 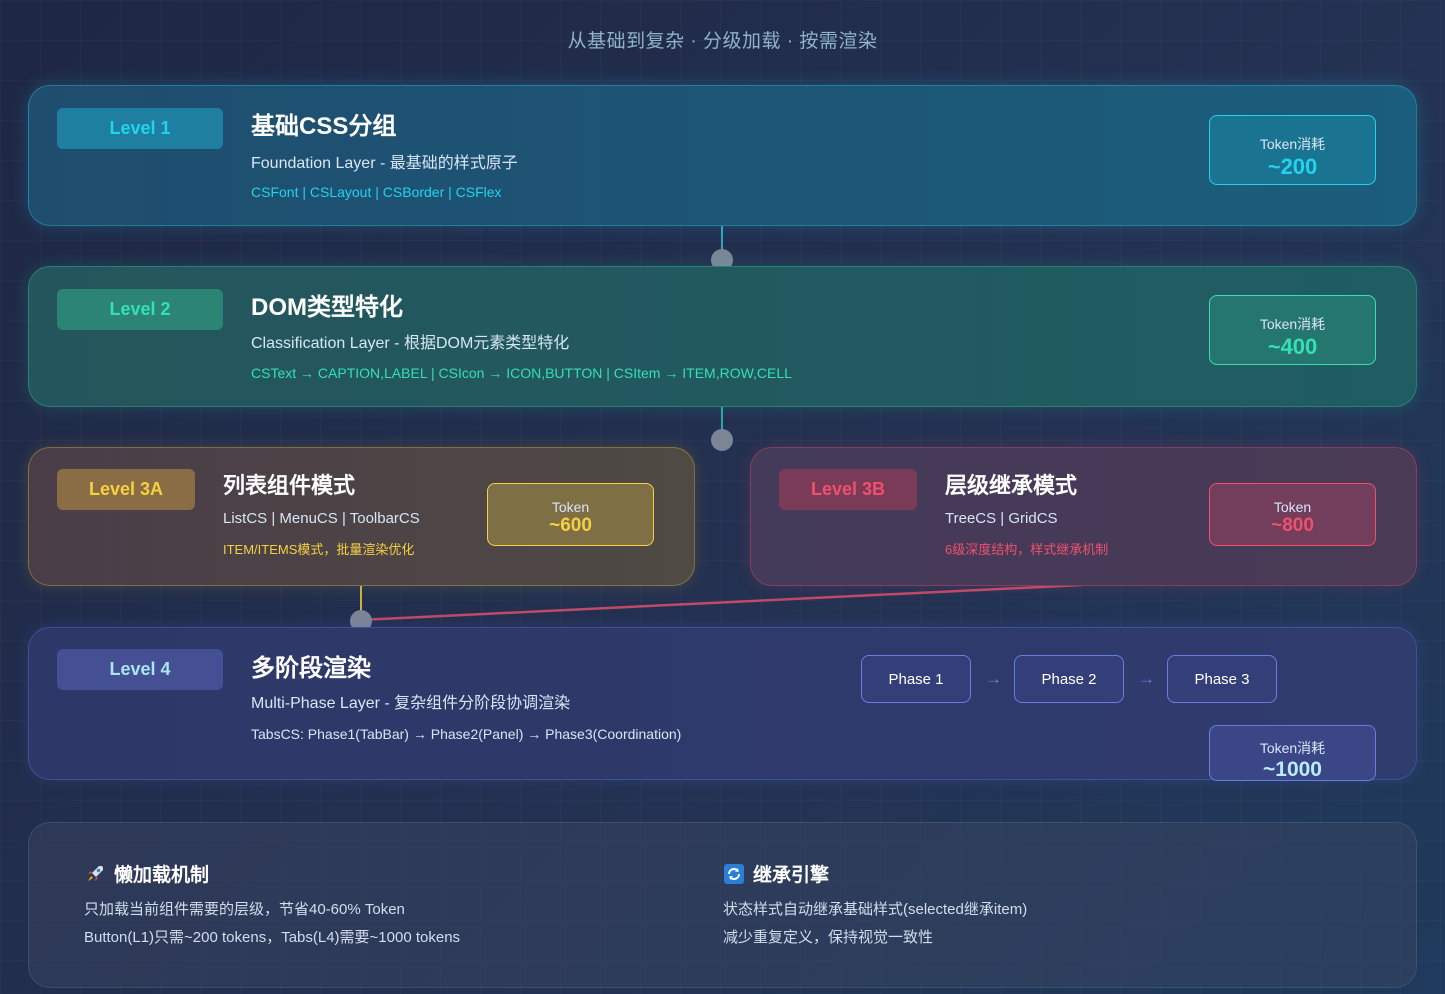 What do you see at coordinates (410, 343) in the screenshot?
I see `level-description: Classification Layer - 根据DOM元素类型特化` at bounding box center [410, 343].